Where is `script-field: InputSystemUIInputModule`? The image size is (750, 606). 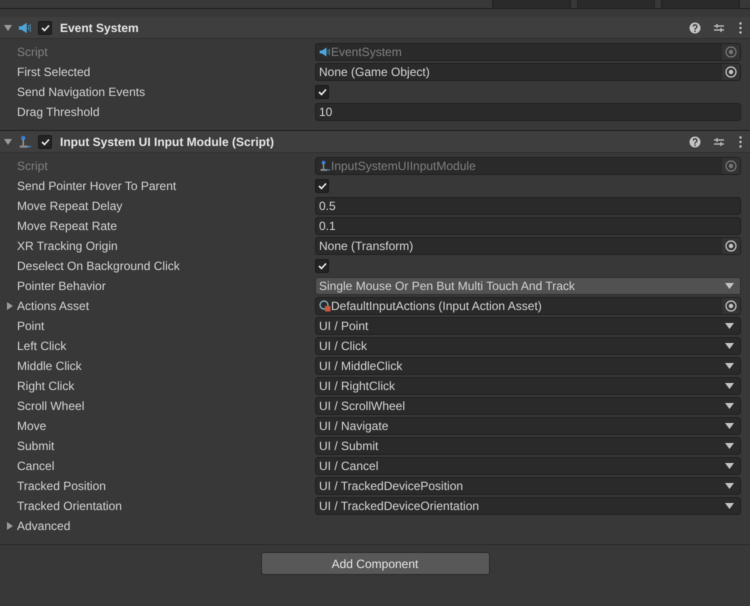 script-field: InputSystemUIInputModule is located at coordinates (528, 166).